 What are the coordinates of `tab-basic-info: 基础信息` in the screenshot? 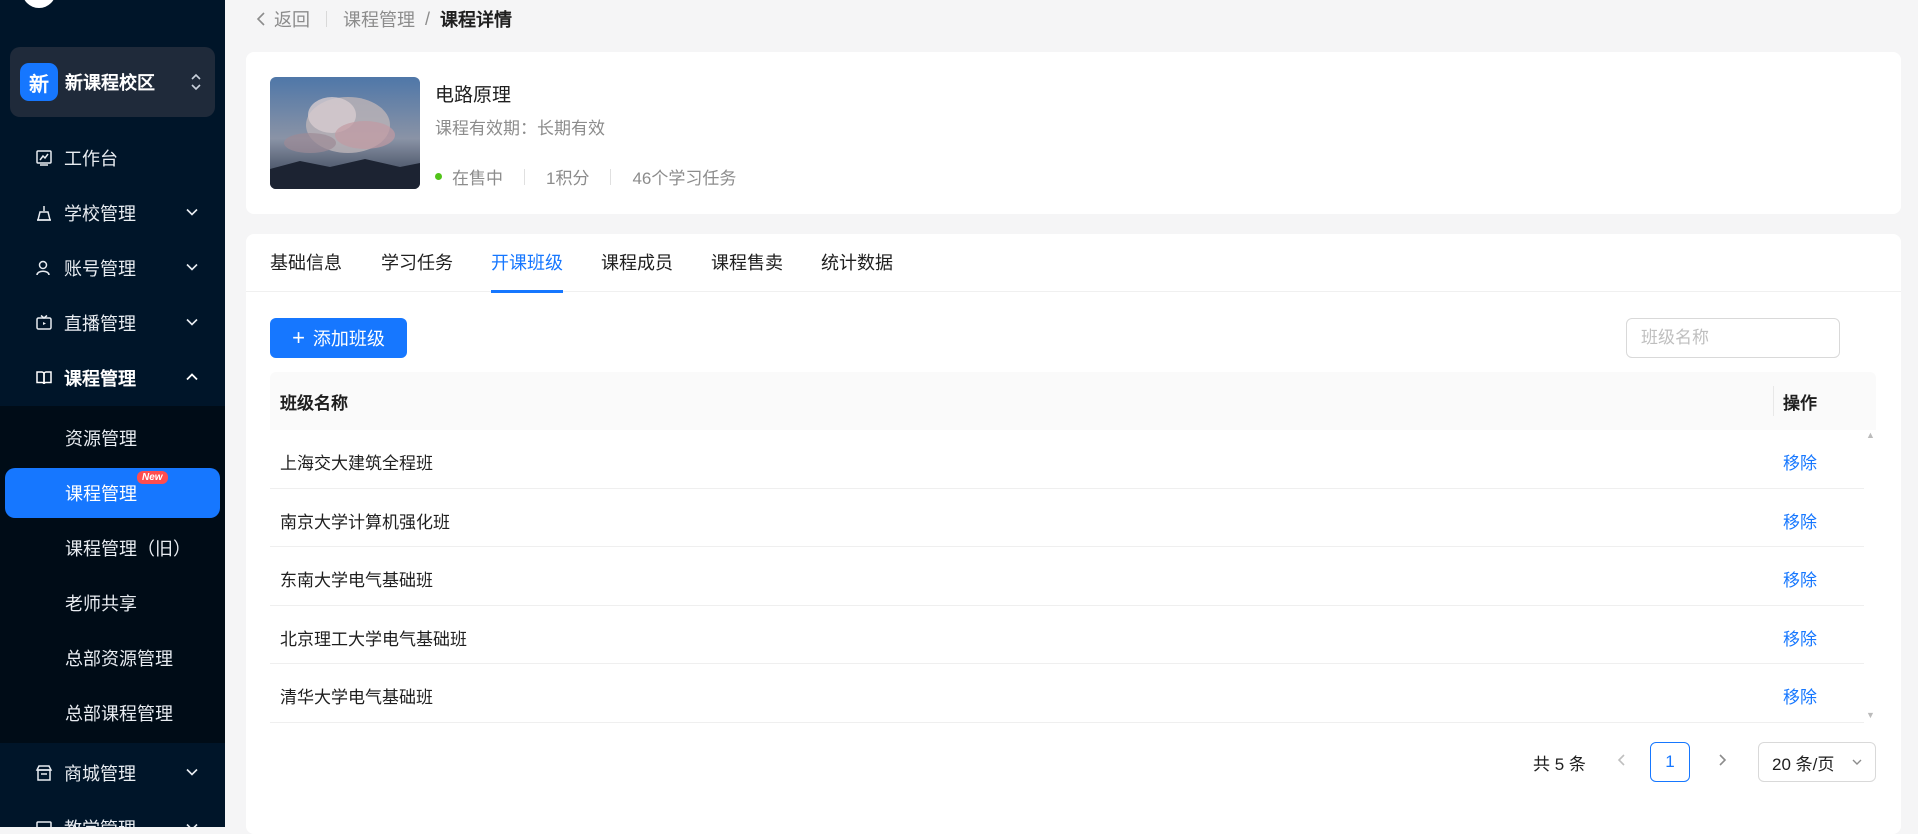 It's located at (306, 263).